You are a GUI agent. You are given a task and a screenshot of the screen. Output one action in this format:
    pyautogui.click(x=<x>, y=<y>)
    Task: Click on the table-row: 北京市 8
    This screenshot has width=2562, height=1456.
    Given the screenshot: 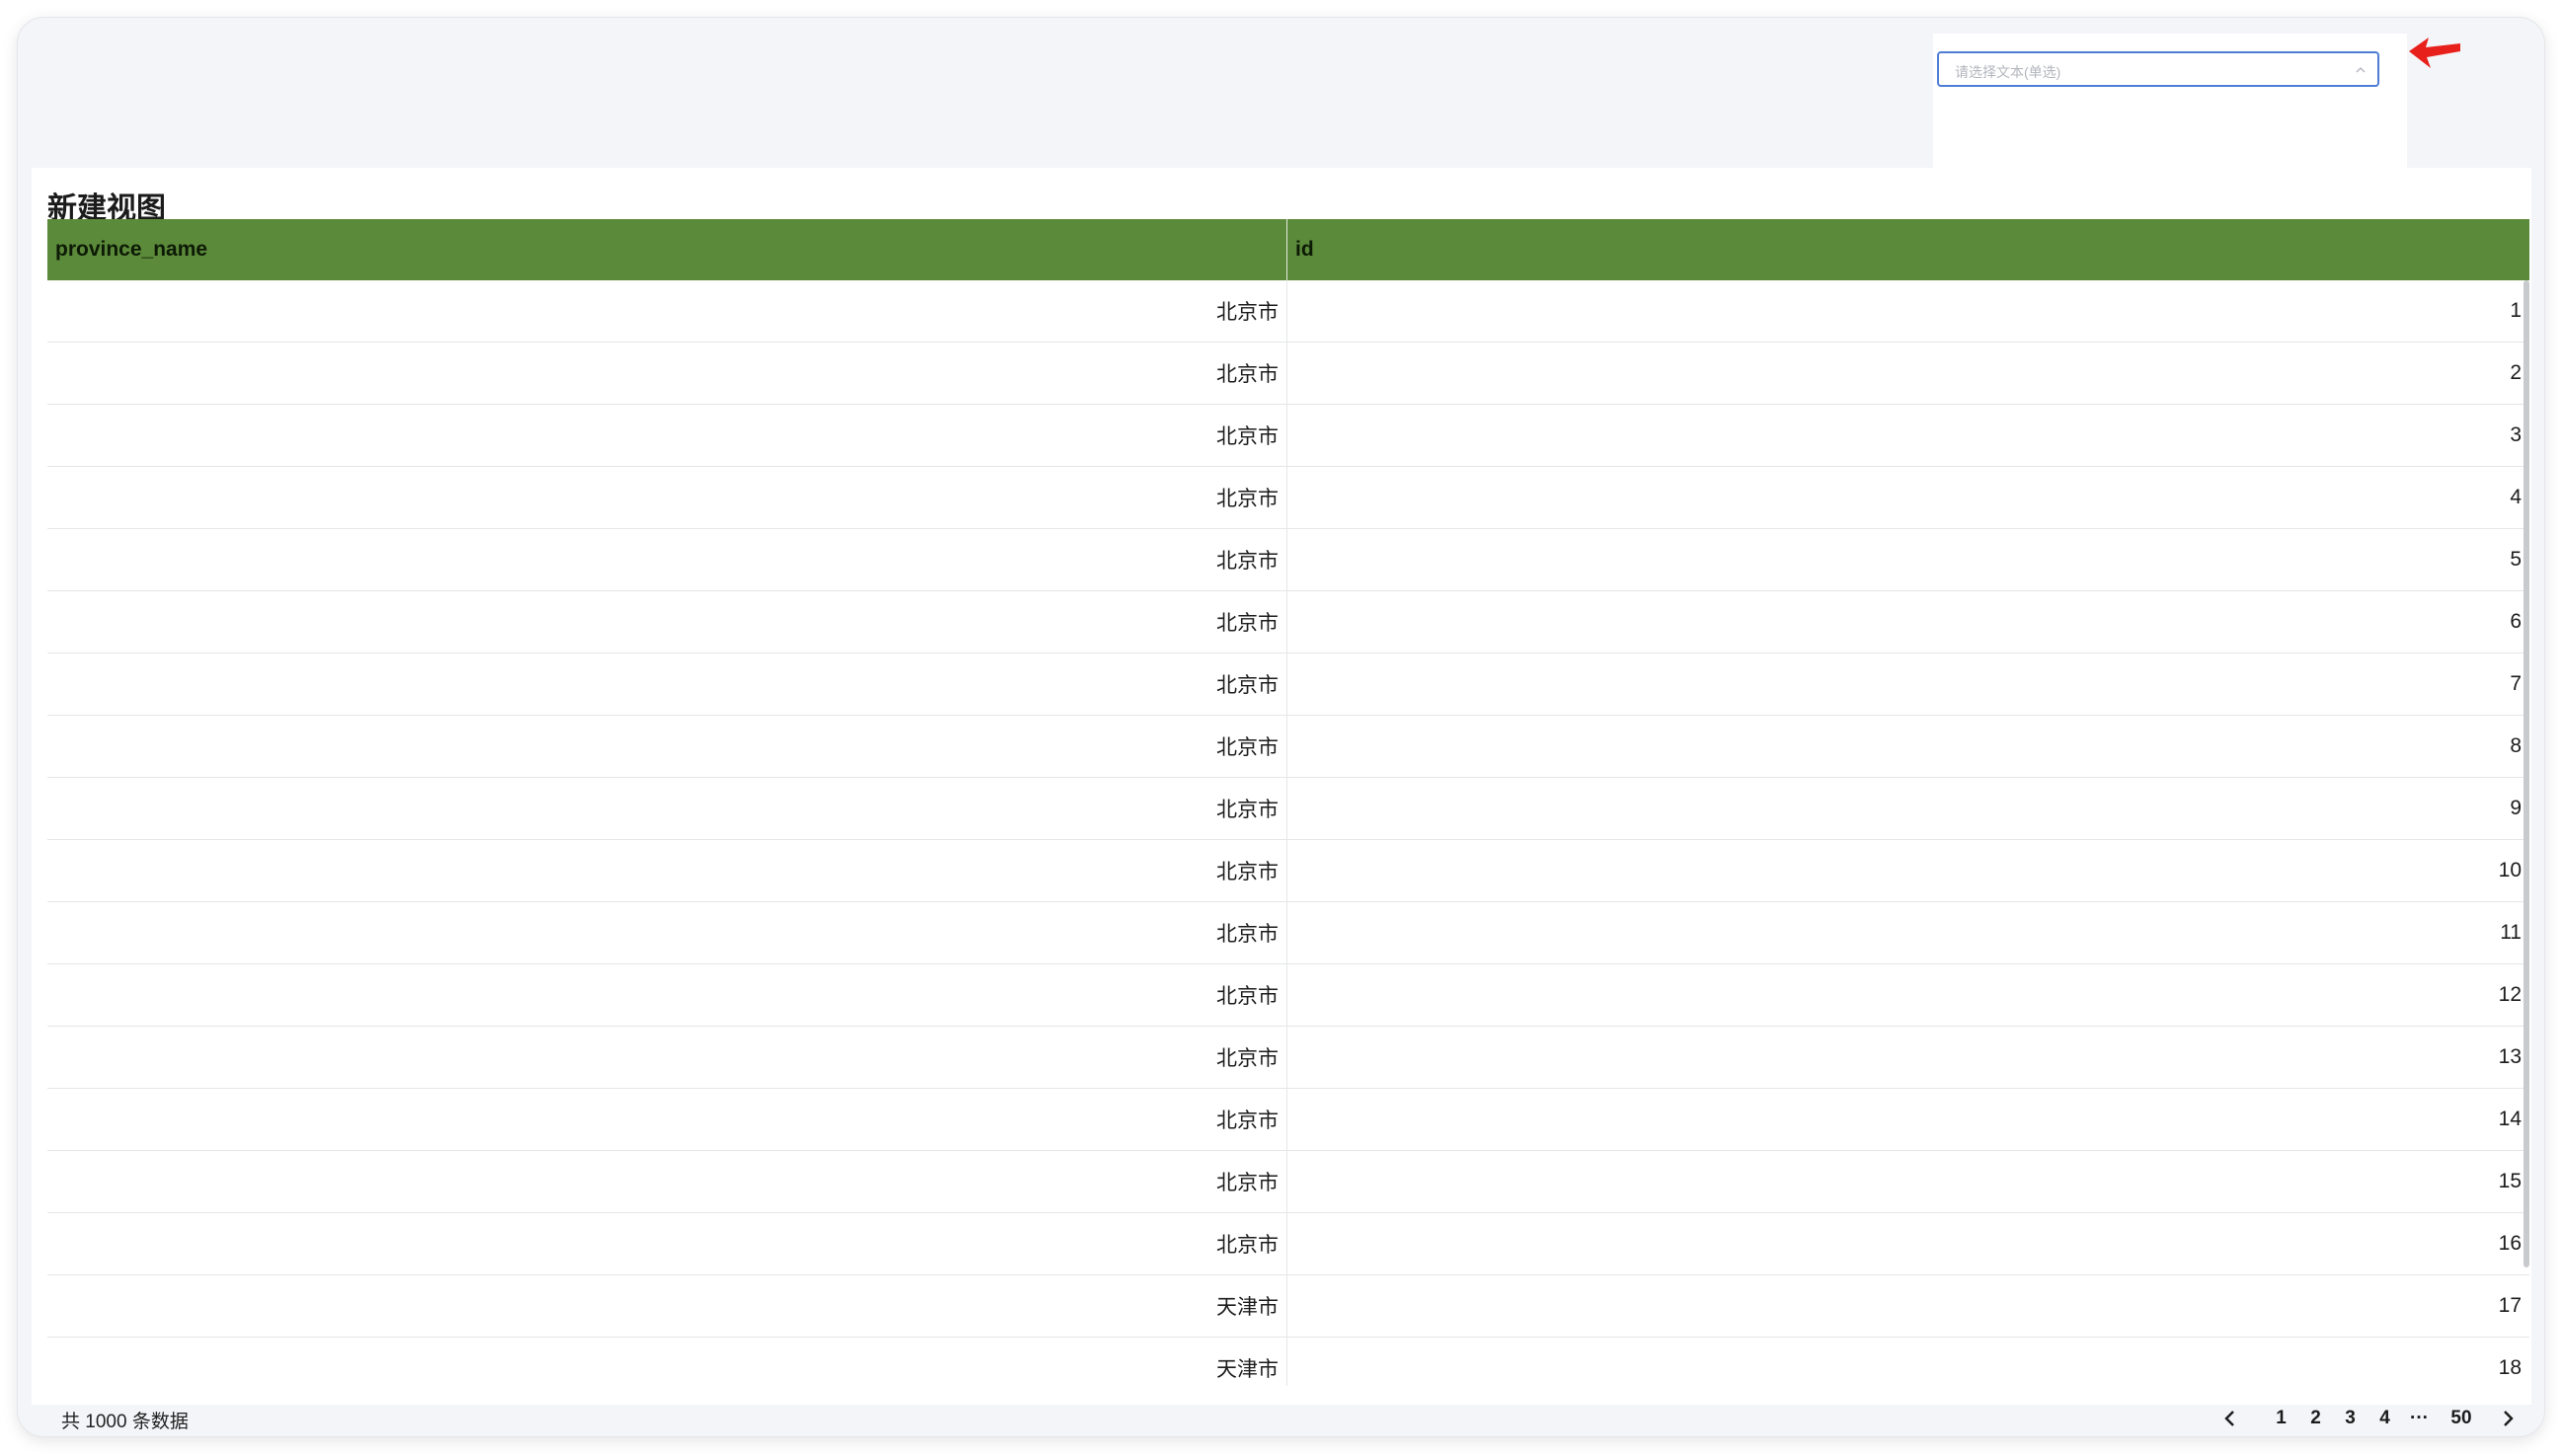 What is the action you would take?
    pyautogui.click(x=1288, y=747)
    